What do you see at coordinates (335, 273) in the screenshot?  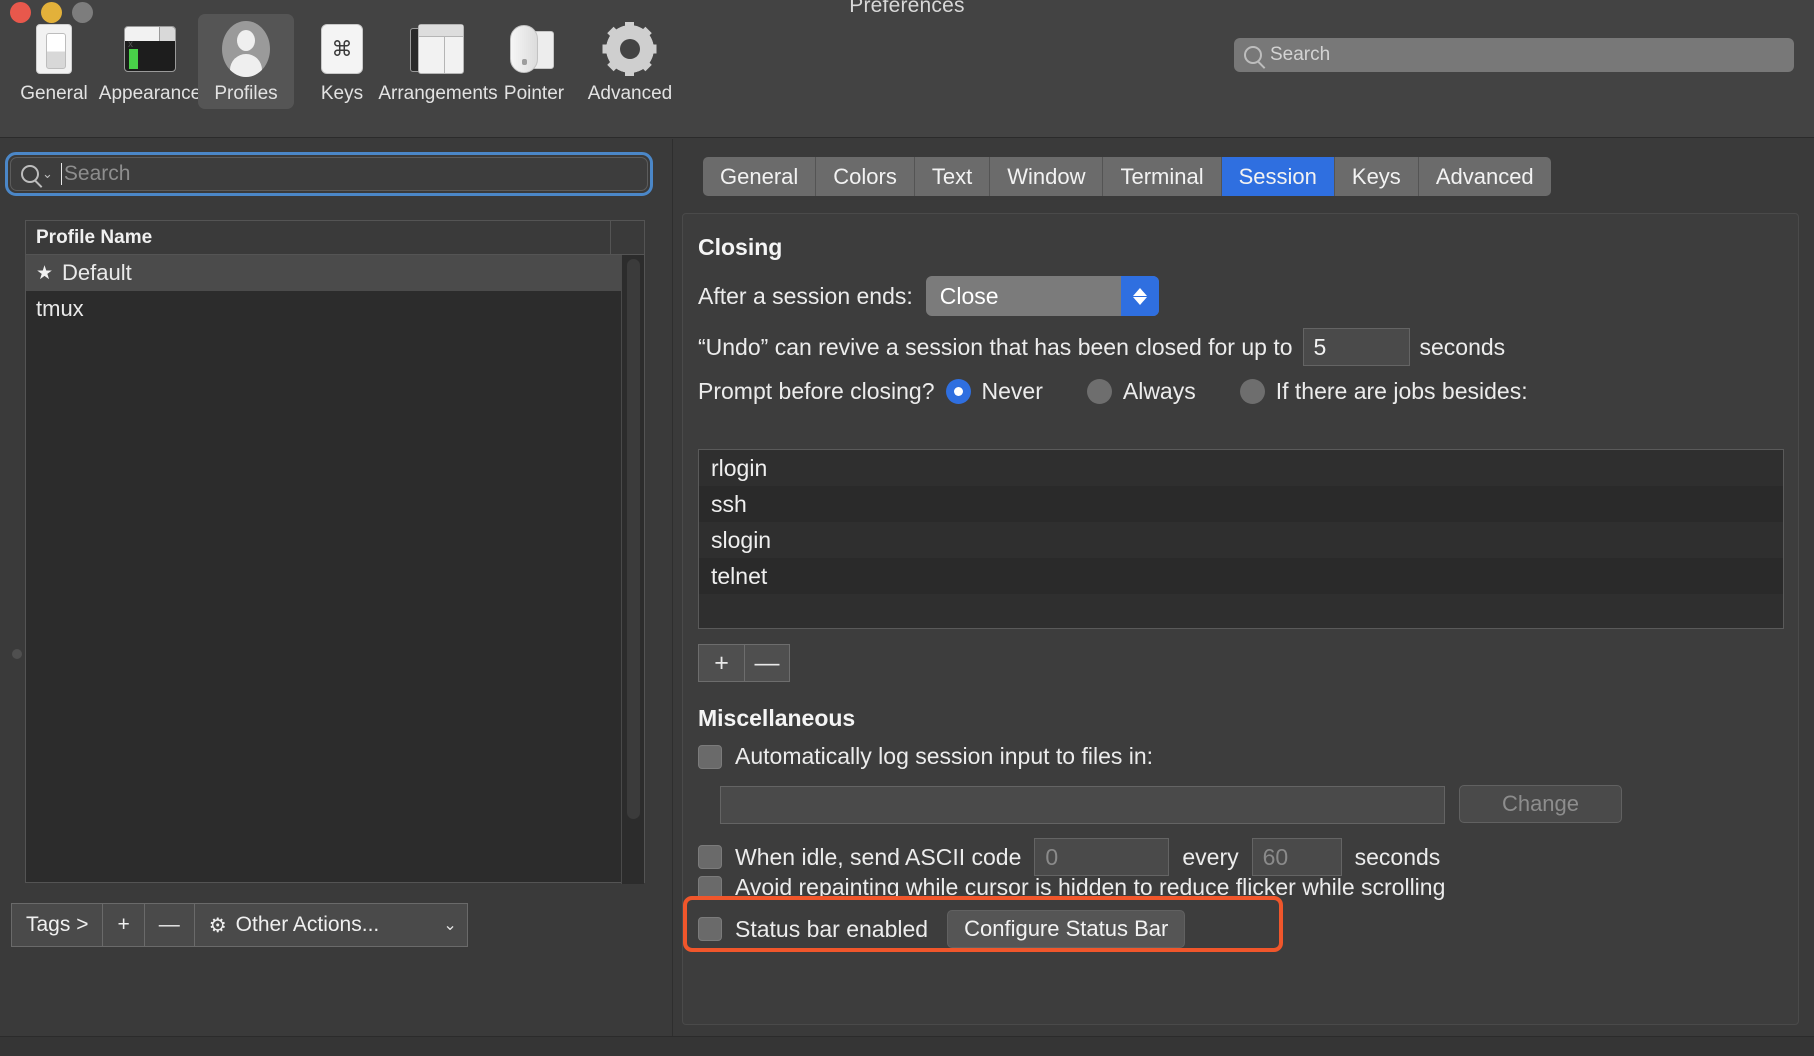 I see `table-row: ★ Default` at bounding box center [335, 273].